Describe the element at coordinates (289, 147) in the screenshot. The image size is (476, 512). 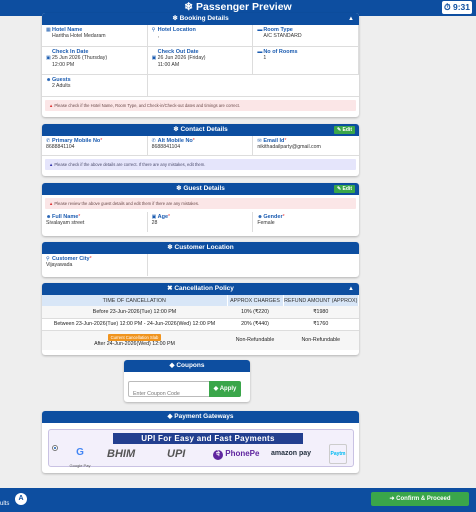
I see `email-value: nikithadailparty@gmail.com` at that location.